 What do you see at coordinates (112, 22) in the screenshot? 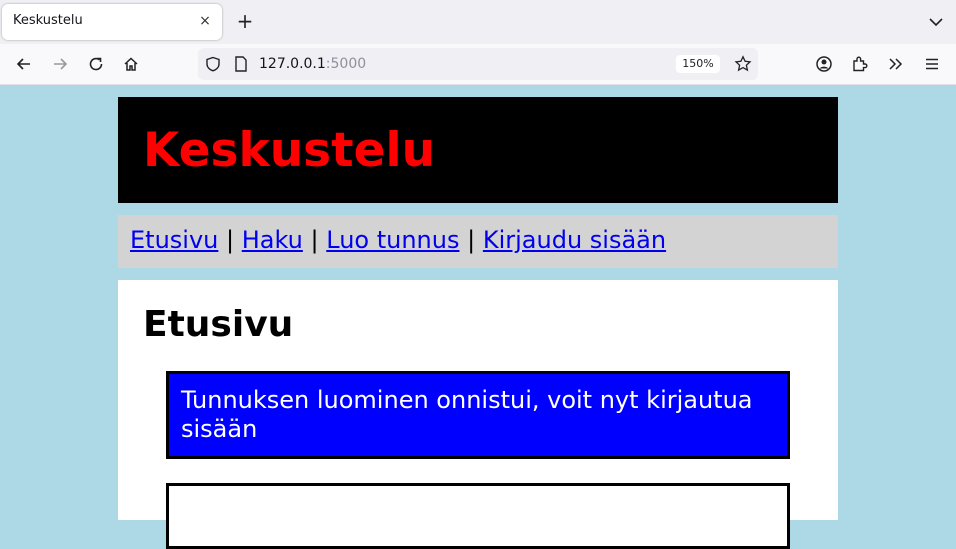
I see `browser-tab: Keskustelu ×` at bounding box center [112, 22].